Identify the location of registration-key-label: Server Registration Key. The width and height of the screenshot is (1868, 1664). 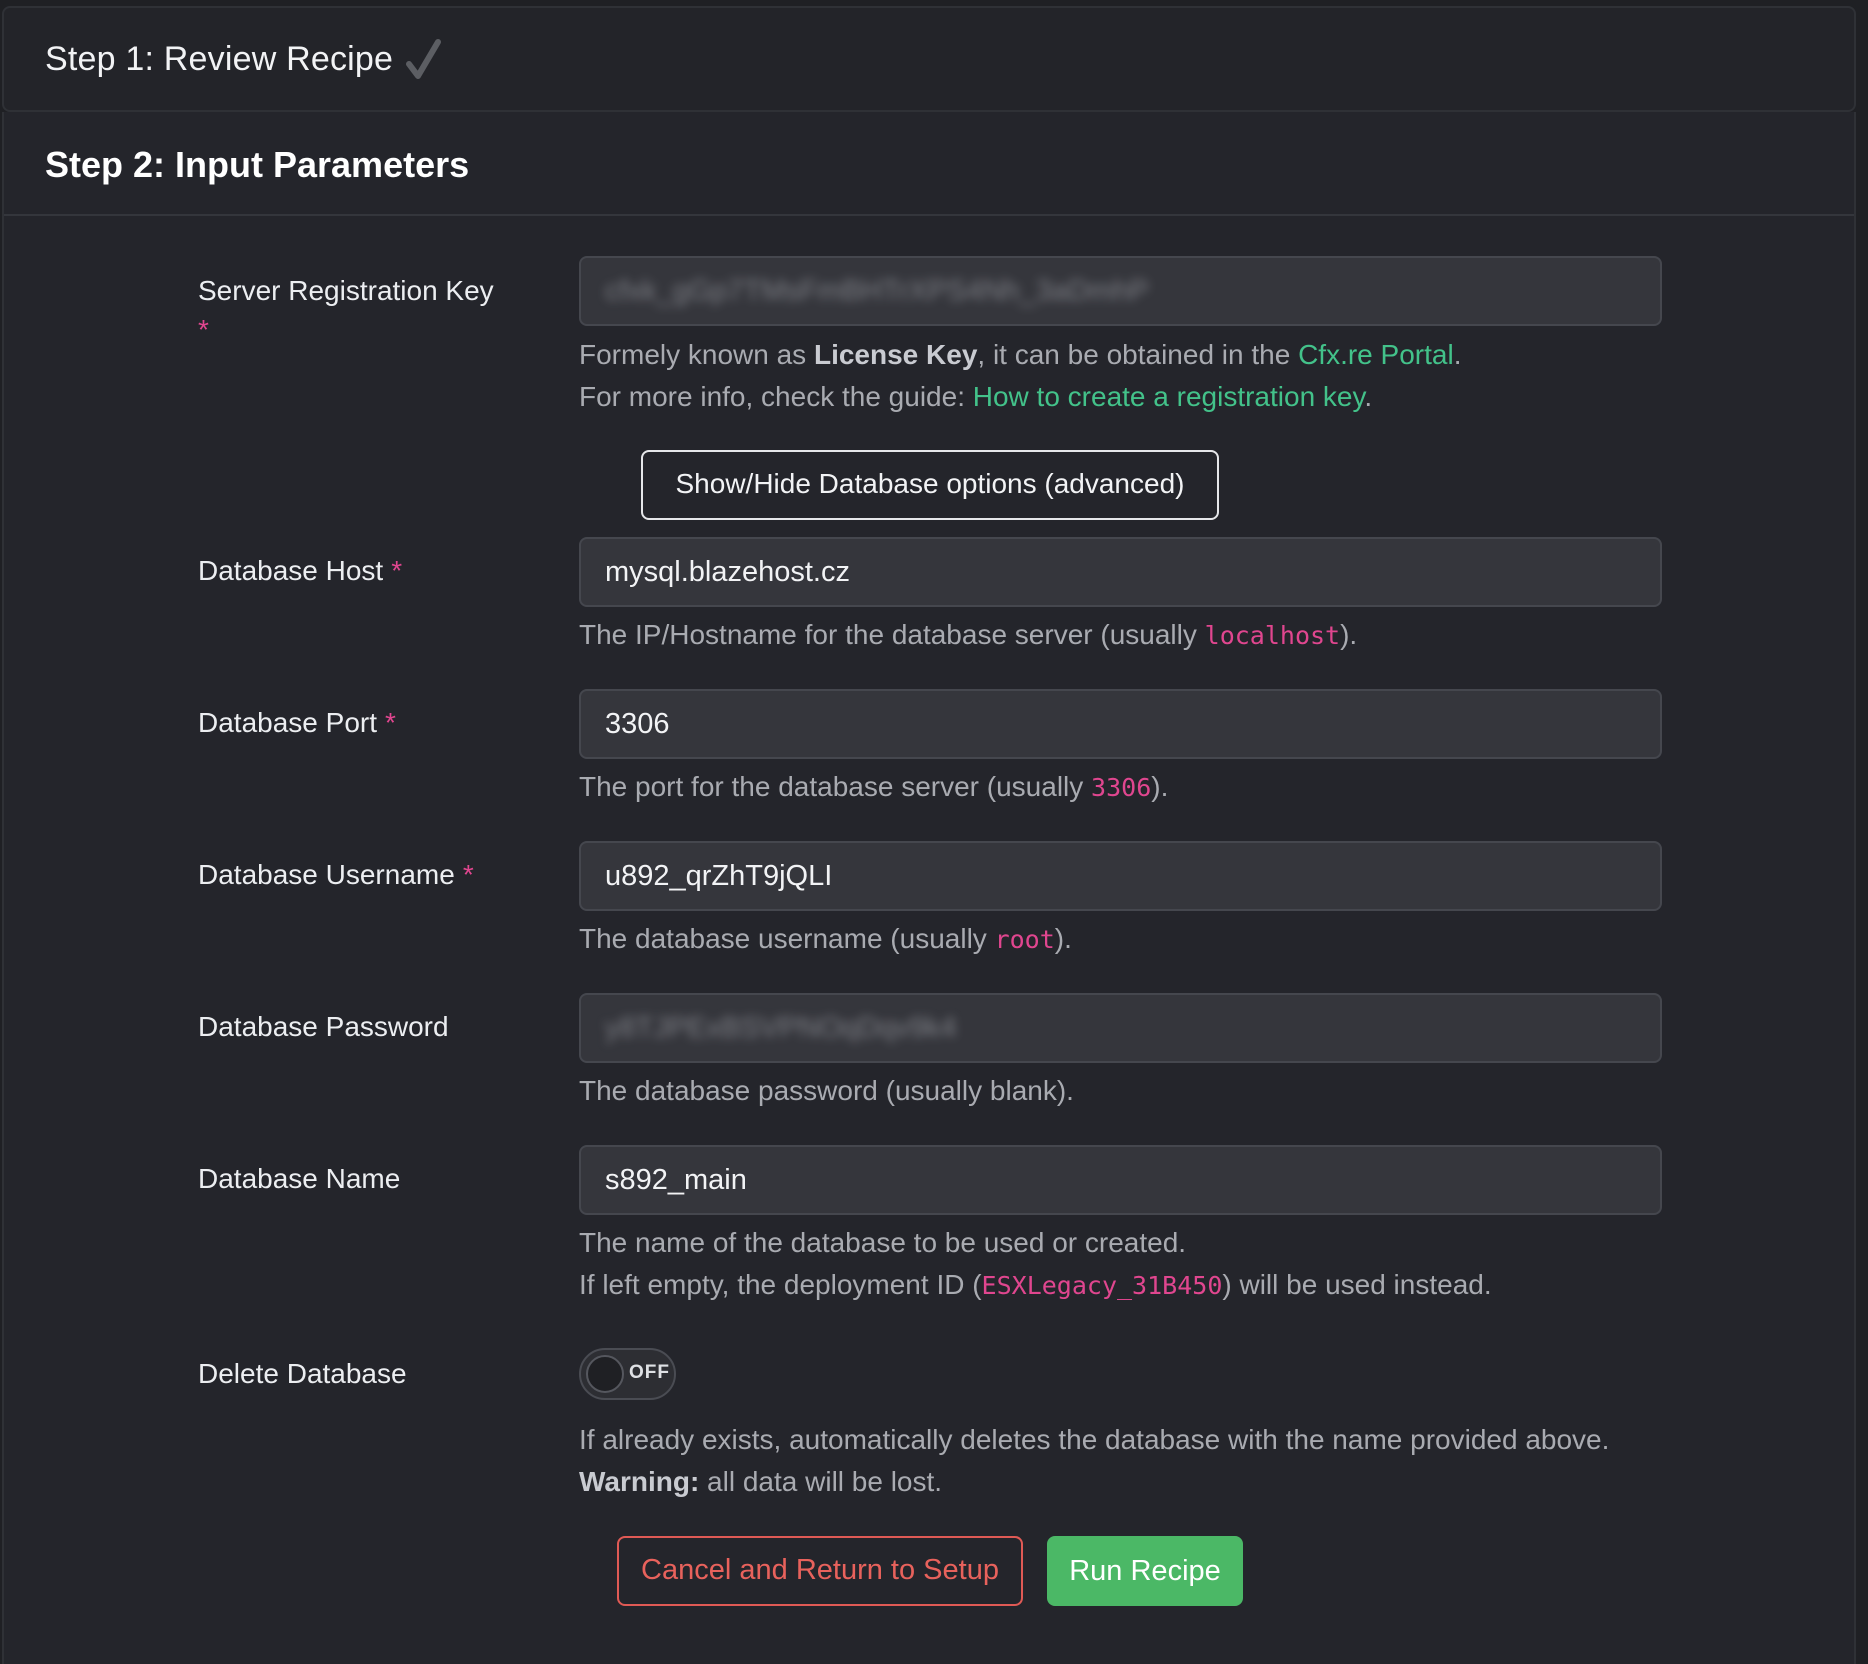
(346, 291).